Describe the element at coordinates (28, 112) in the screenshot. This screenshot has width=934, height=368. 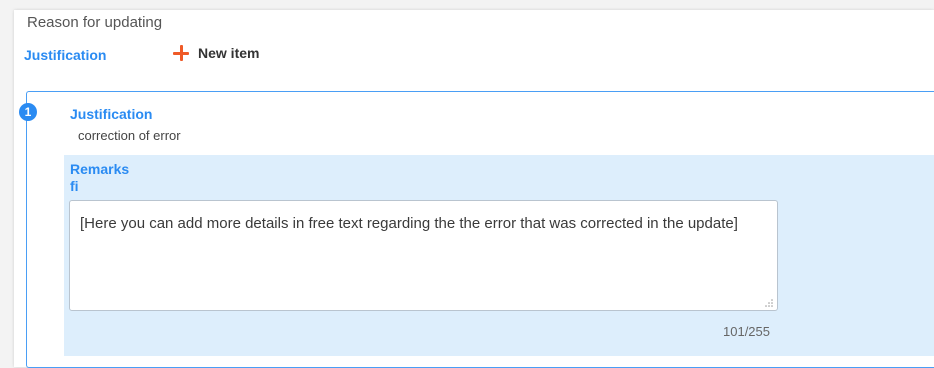
I see `item-number-badge: 1` at that location.